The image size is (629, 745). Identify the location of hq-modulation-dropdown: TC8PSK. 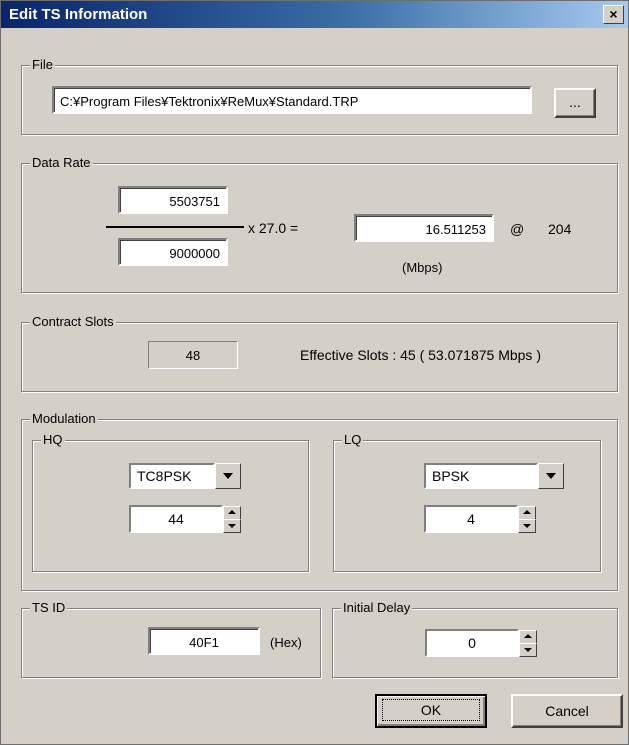
(185, 476).